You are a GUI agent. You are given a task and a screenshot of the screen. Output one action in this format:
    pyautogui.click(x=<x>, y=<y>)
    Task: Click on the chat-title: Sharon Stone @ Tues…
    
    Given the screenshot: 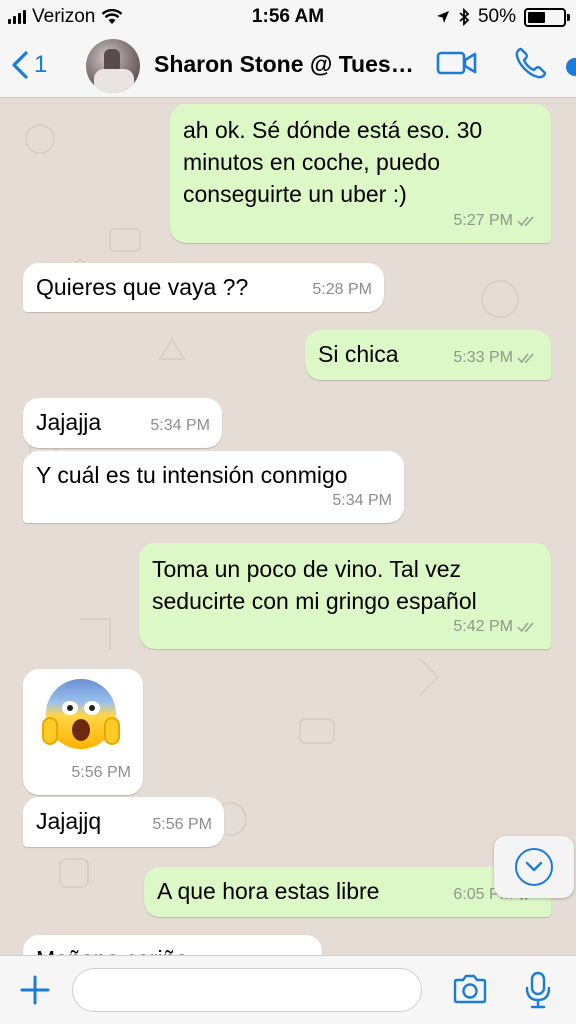 What is the action you would take?
    pyautogui.click(x=289, y=64)
    